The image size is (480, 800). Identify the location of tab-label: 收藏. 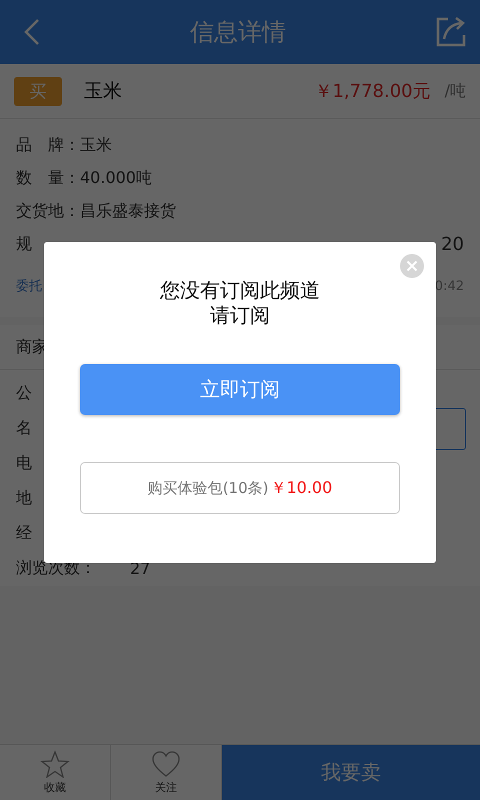
(55, 787).